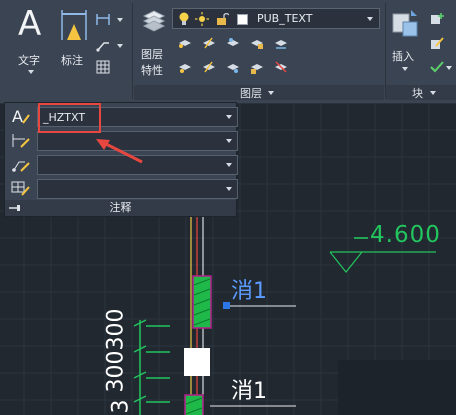 Image resolution: width=456 pixels, height=415 pixels. I want to click on layer-color-swatch, so click(242, 19).